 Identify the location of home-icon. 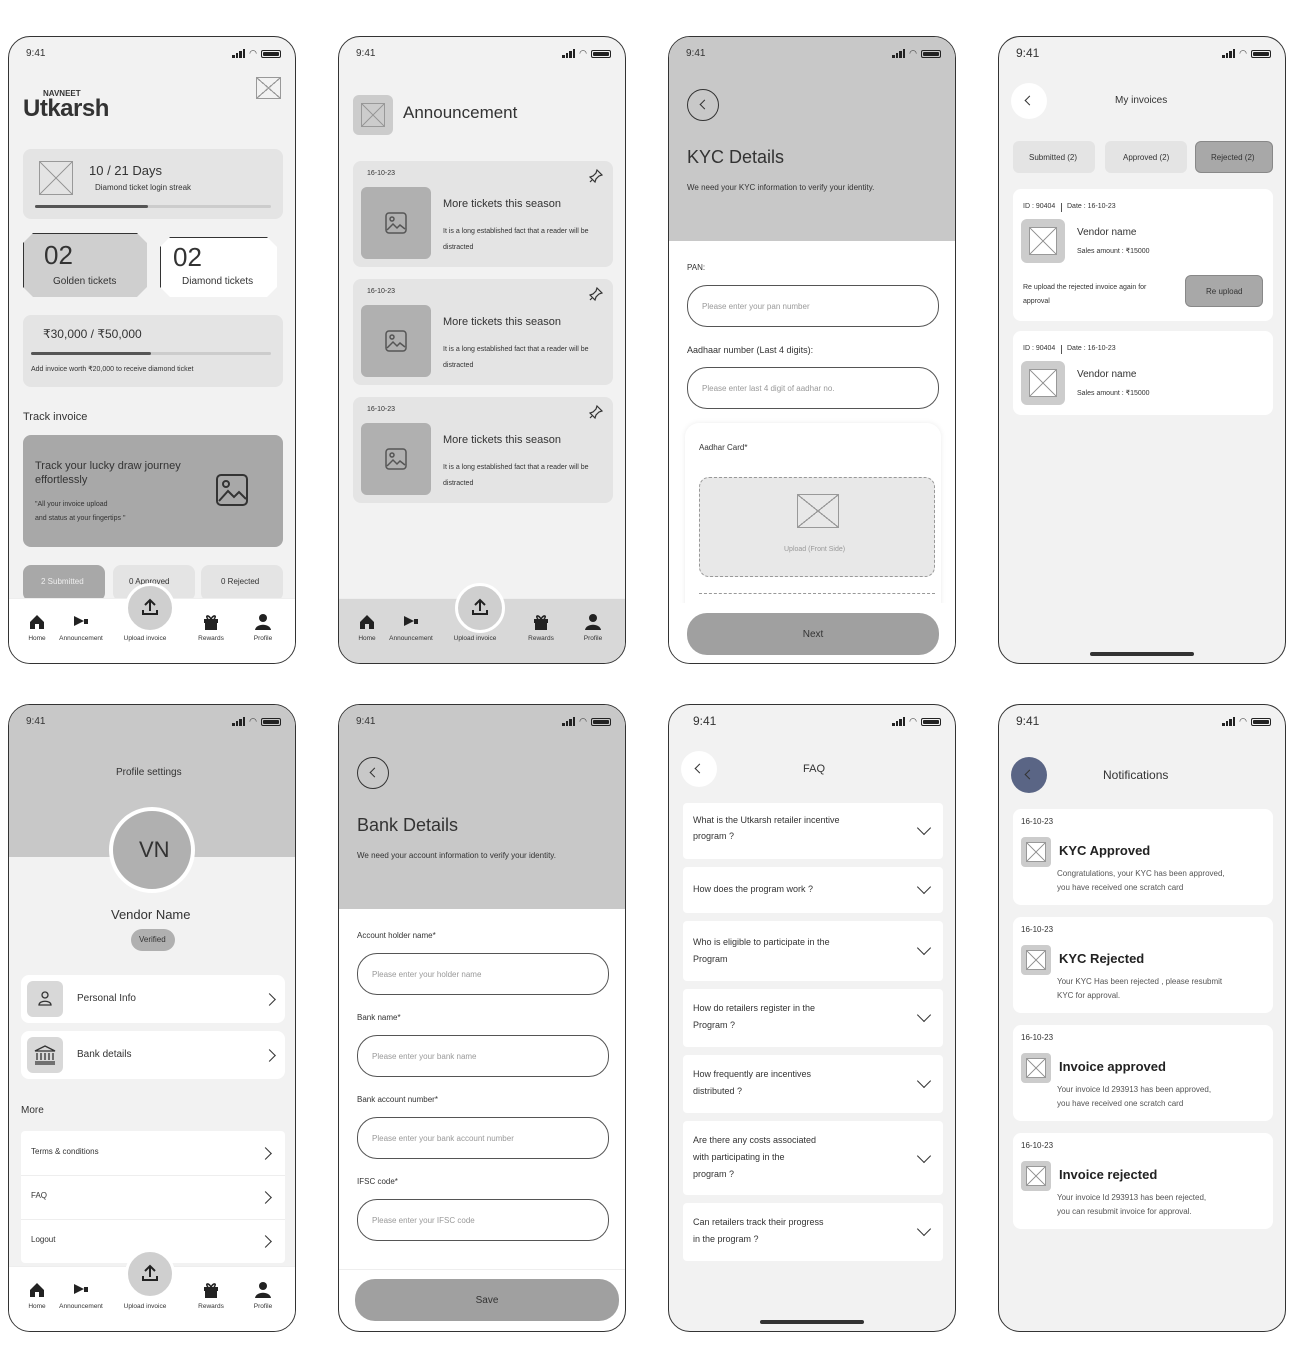
(37, 1290).